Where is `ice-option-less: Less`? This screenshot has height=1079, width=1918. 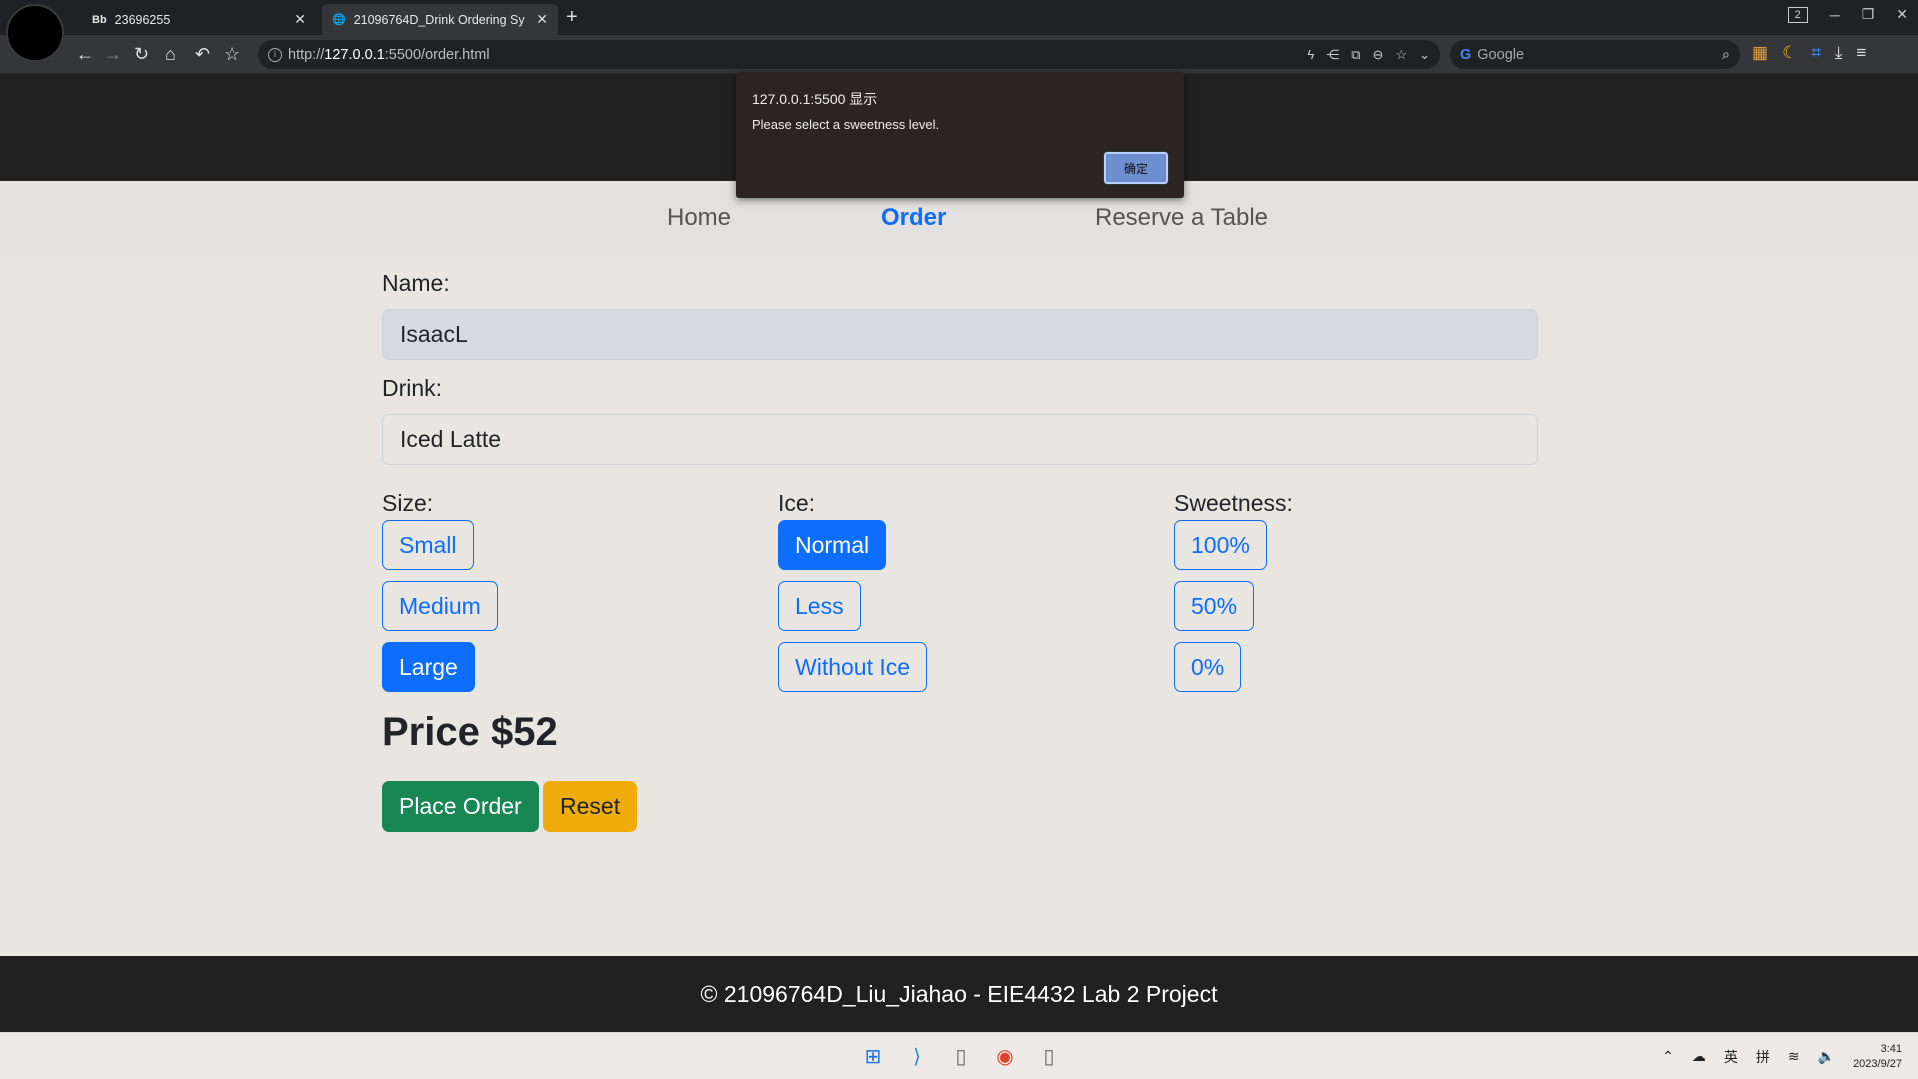 ice-option-less: Less is located at coordinates (819, 606).